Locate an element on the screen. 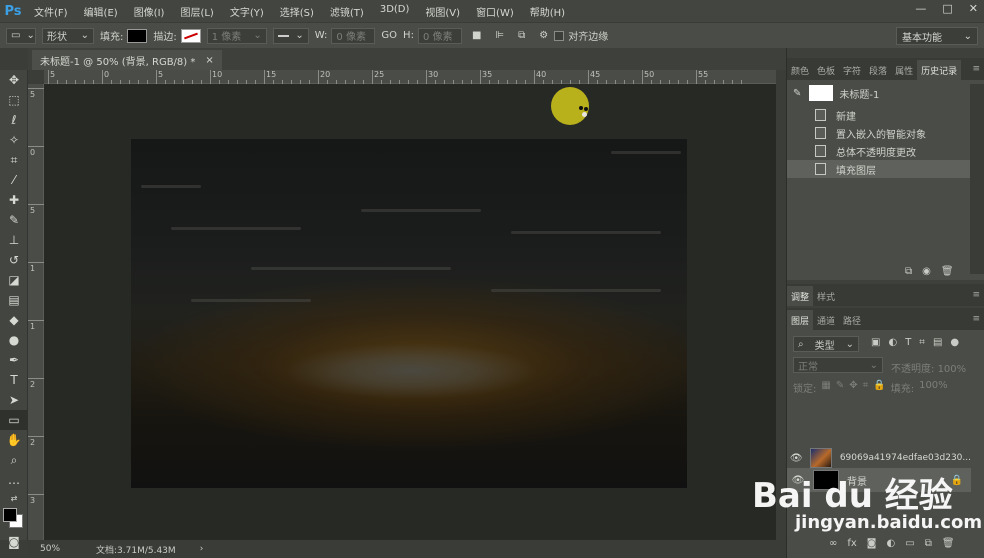  menu-item: 帮助(H) is located at coordinates (547, 11).